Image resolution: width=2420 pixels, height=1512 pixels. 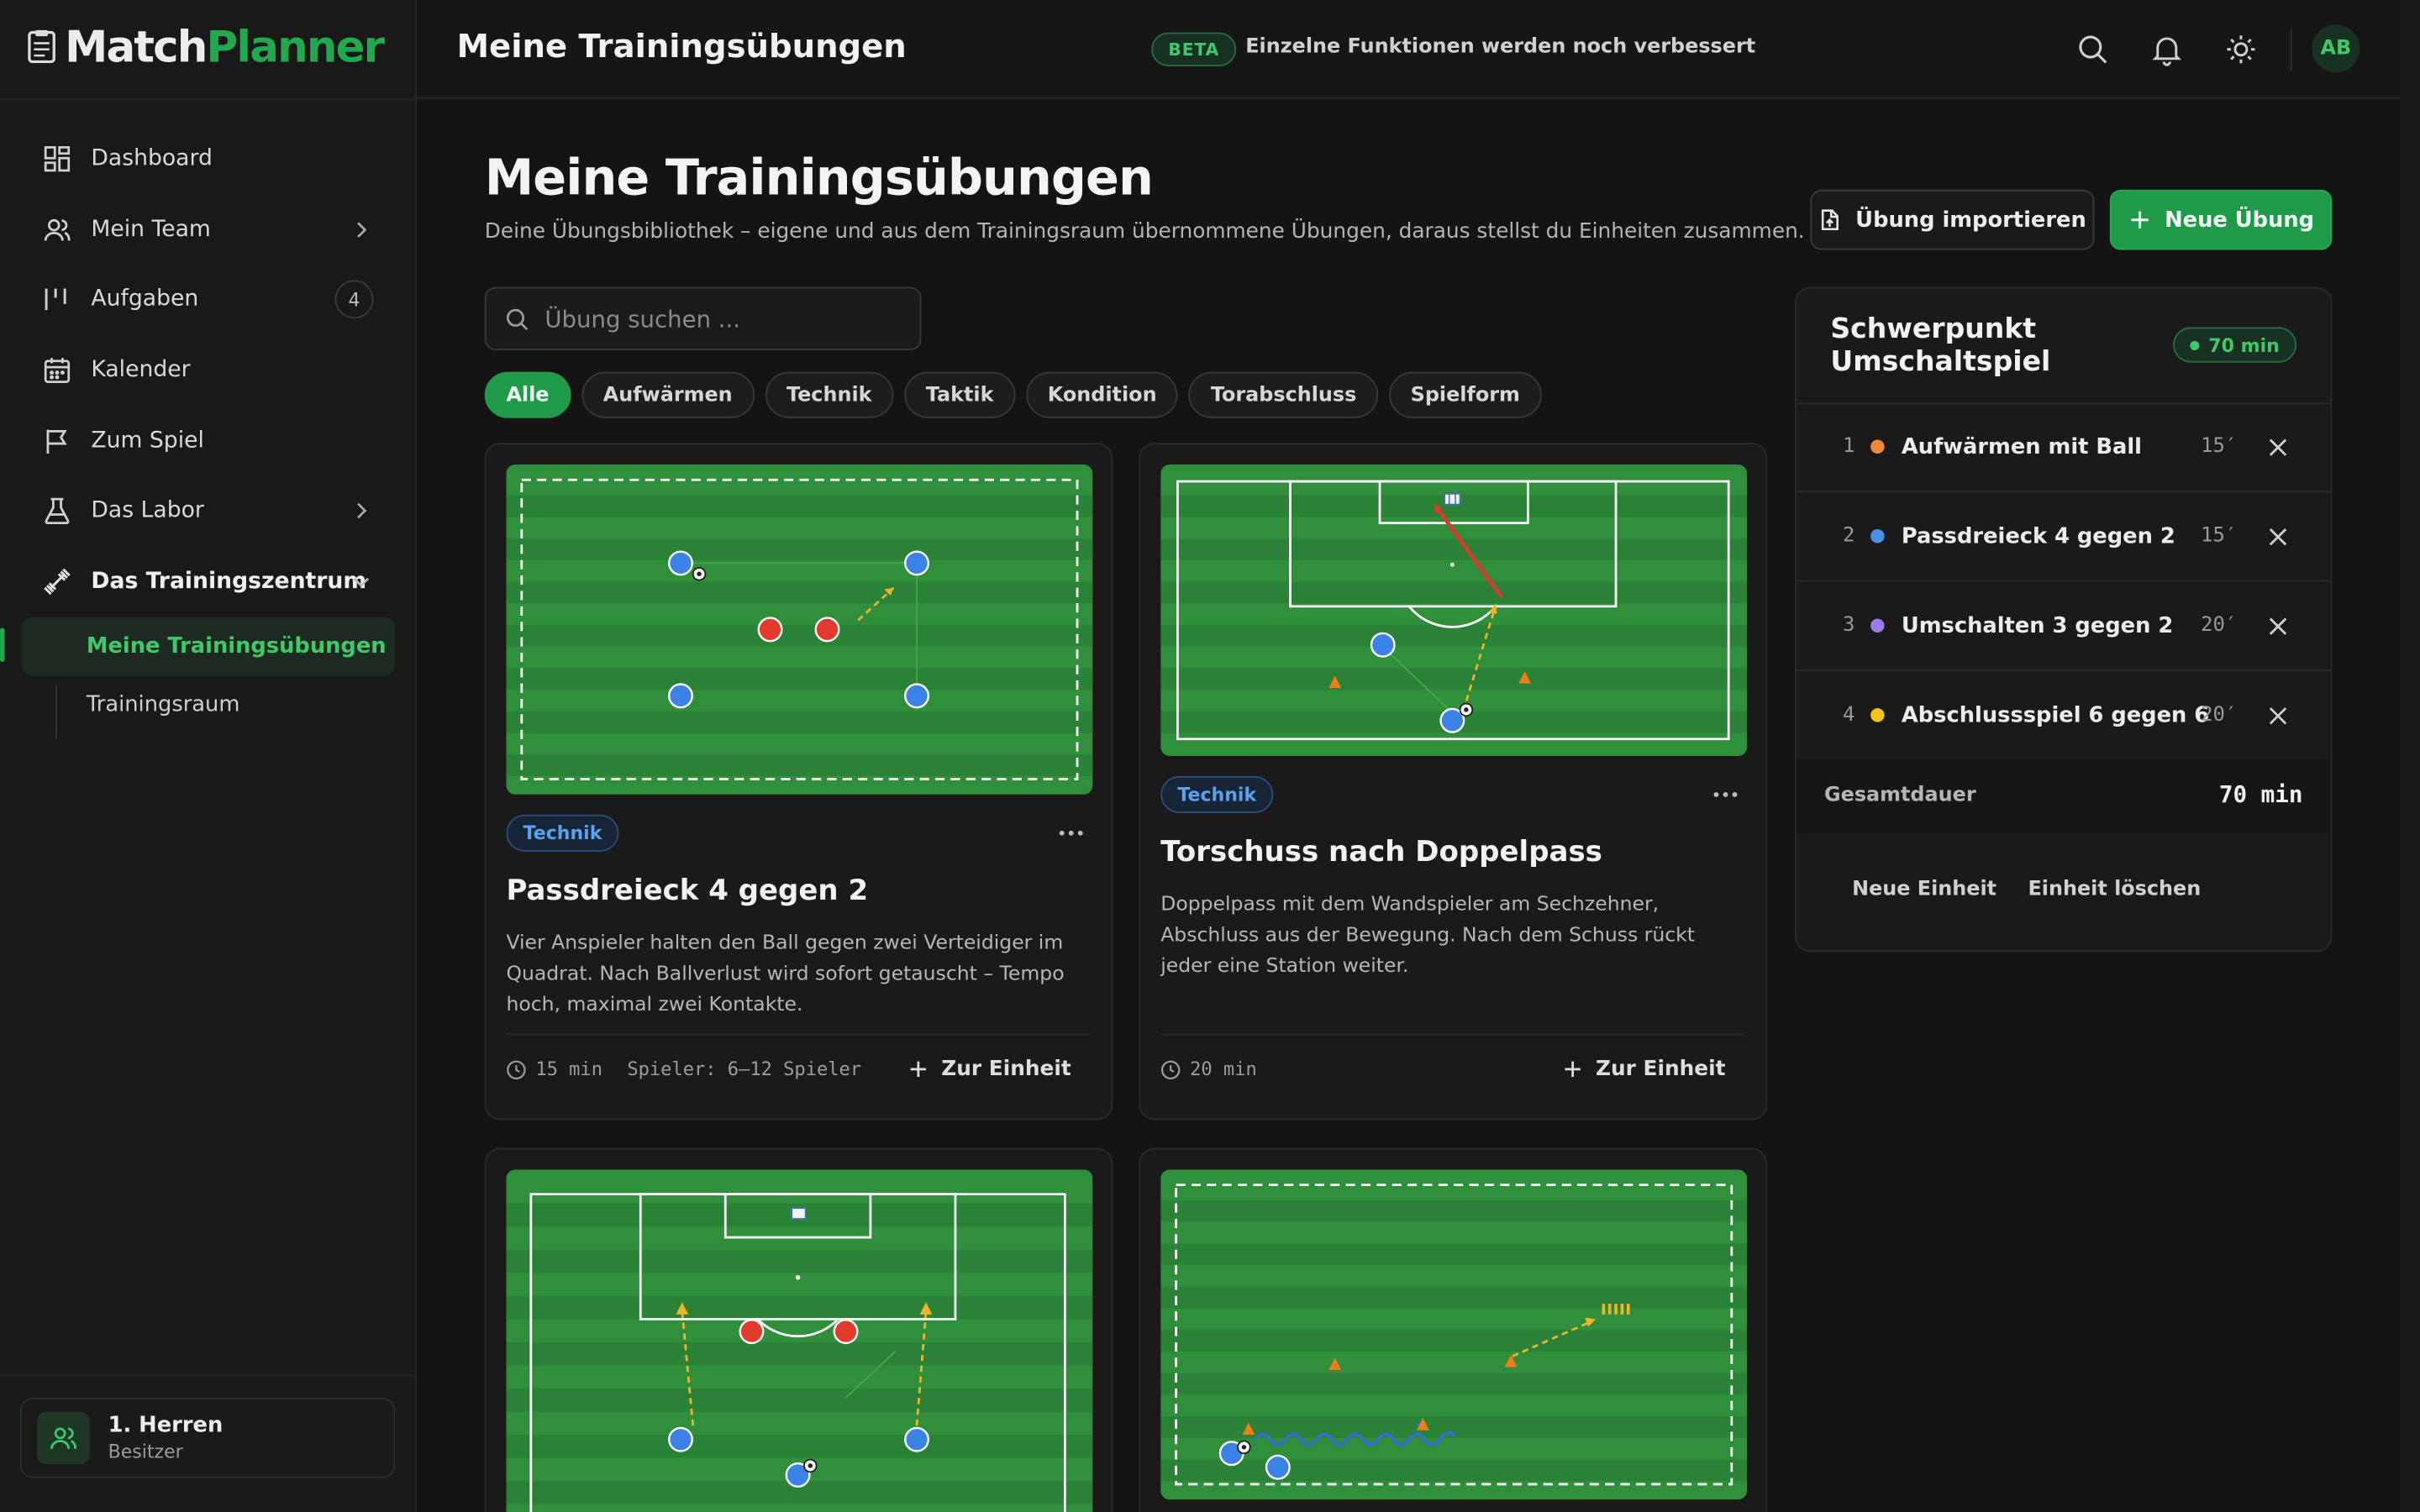 I want to click on row-duration: 15′, so click(x=2219, y=446).